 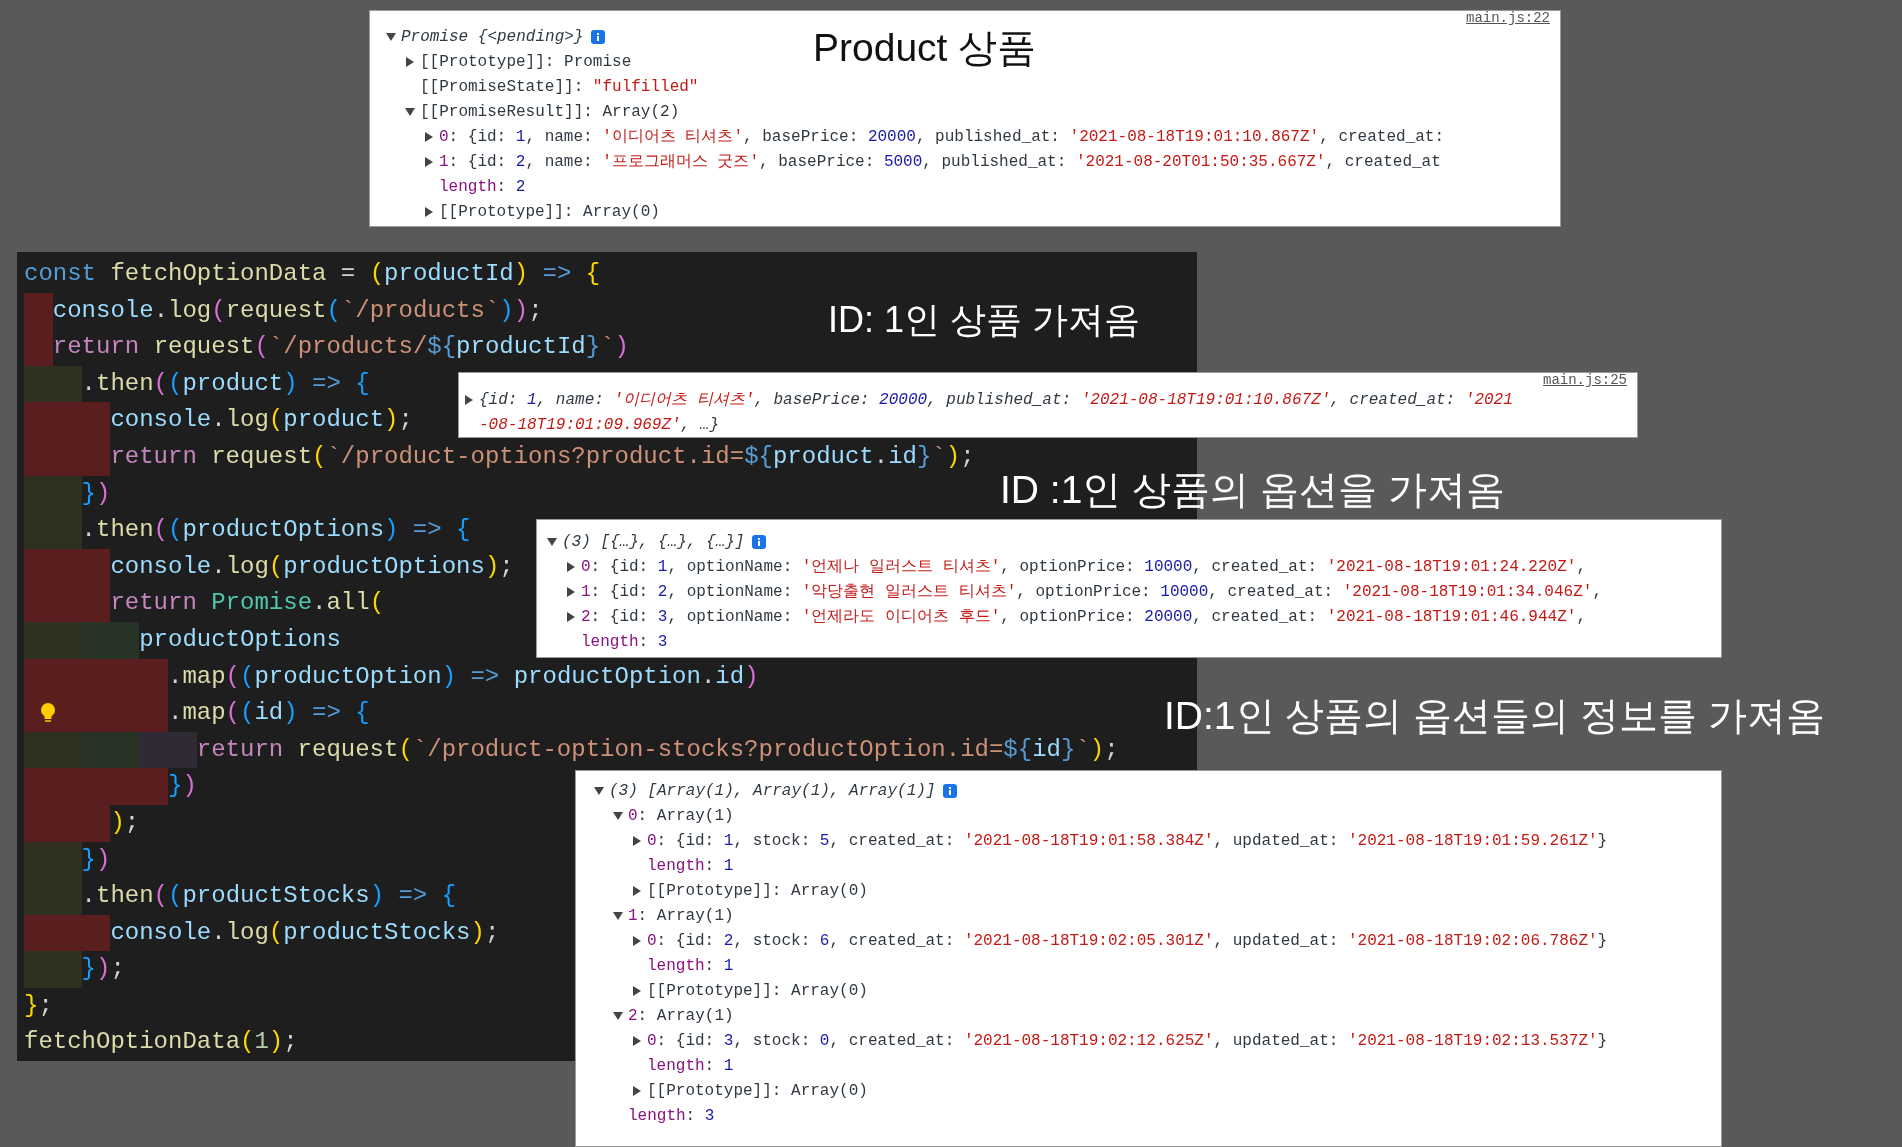 I want to click on console-entry: 0: {id: 3, stock: 0, created_at: '2021-08-18T19:02:12.625Z', updated_at: '2021-08-18T19:02:13.537Z'}, so click(x=1127, y=1041).